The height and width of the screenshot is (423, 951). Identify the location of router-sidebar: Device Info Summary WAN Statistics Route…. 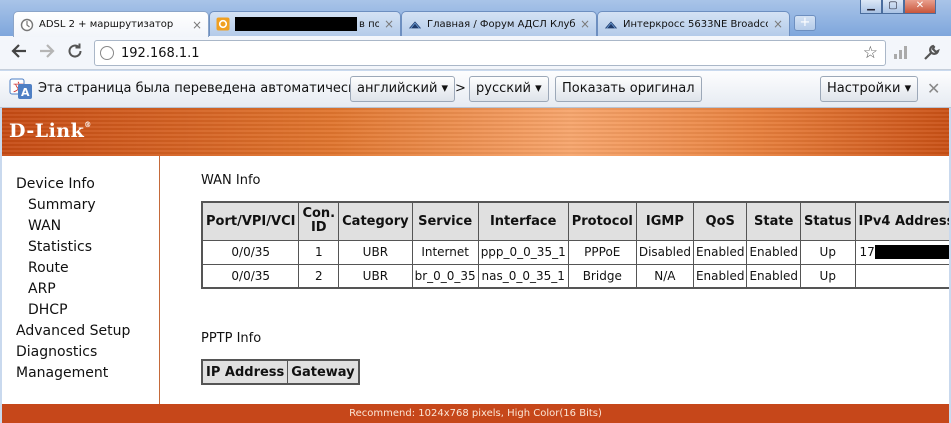
(81, 280).